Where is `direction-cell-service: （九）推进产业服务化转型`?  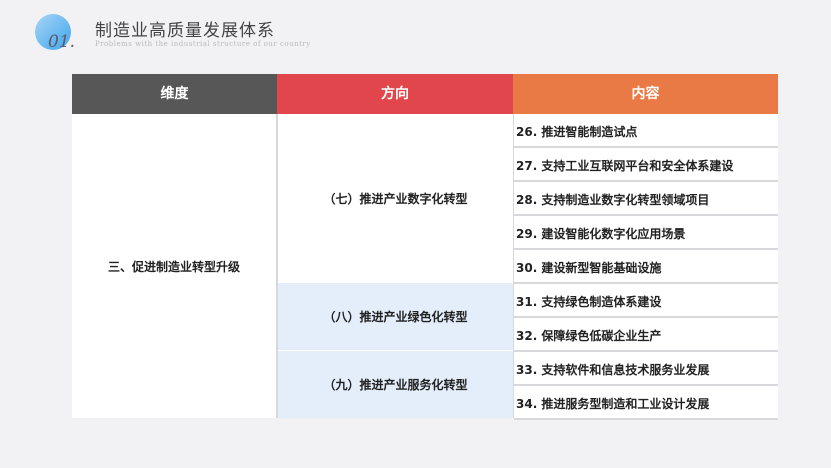 direction-cell-service: （九）推进产业服务化转型 is located at coordinates (395, 384).